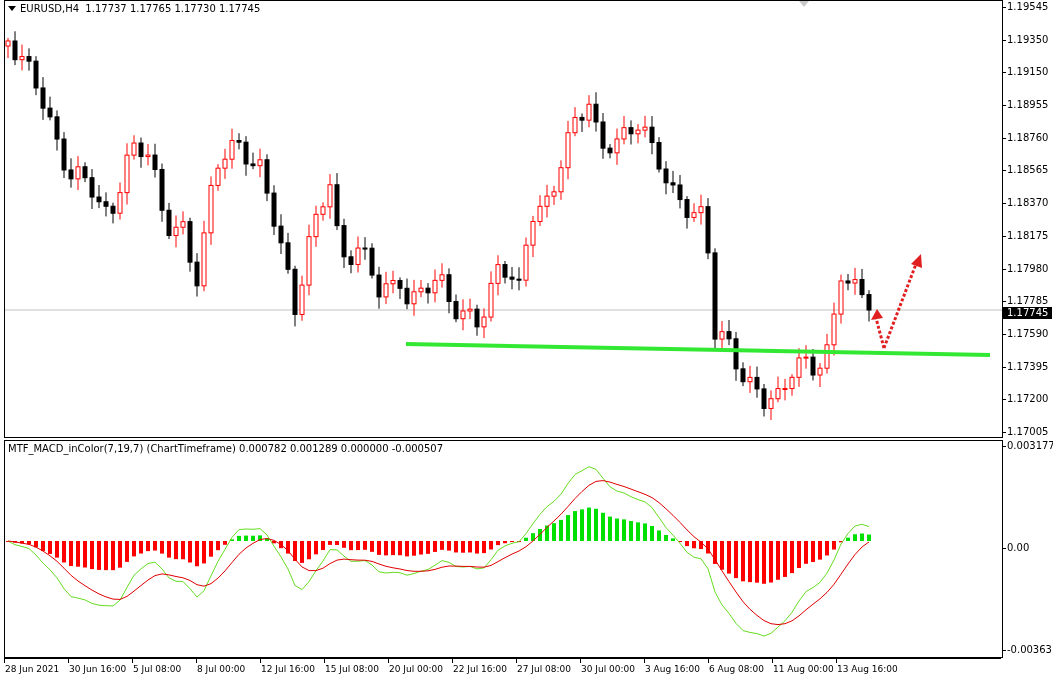 This screenshot has width=1053, height=685. What do you see at coordinates (1028, 235) in the screenshot?
I see `price-axis-label: 1.18175` at bounding box center [1028, 235].